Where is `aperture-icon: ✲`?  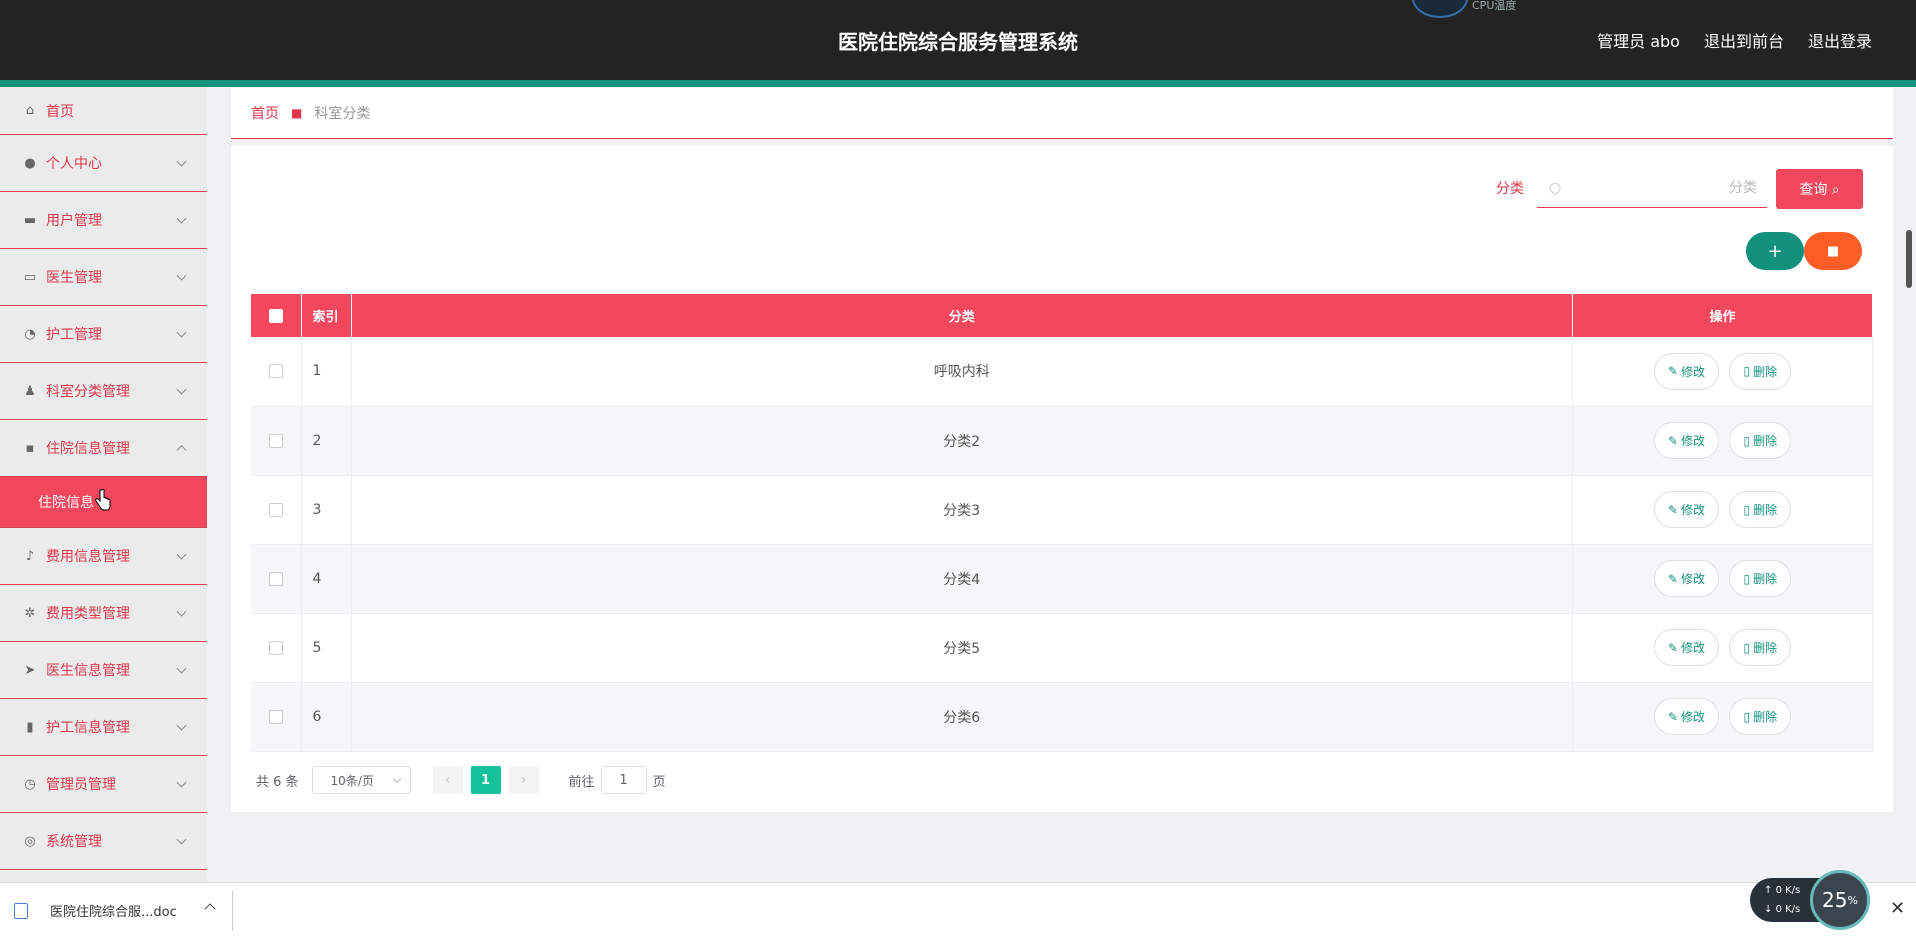
aperture-icon: ✲ is located at coordinates (30, 613).